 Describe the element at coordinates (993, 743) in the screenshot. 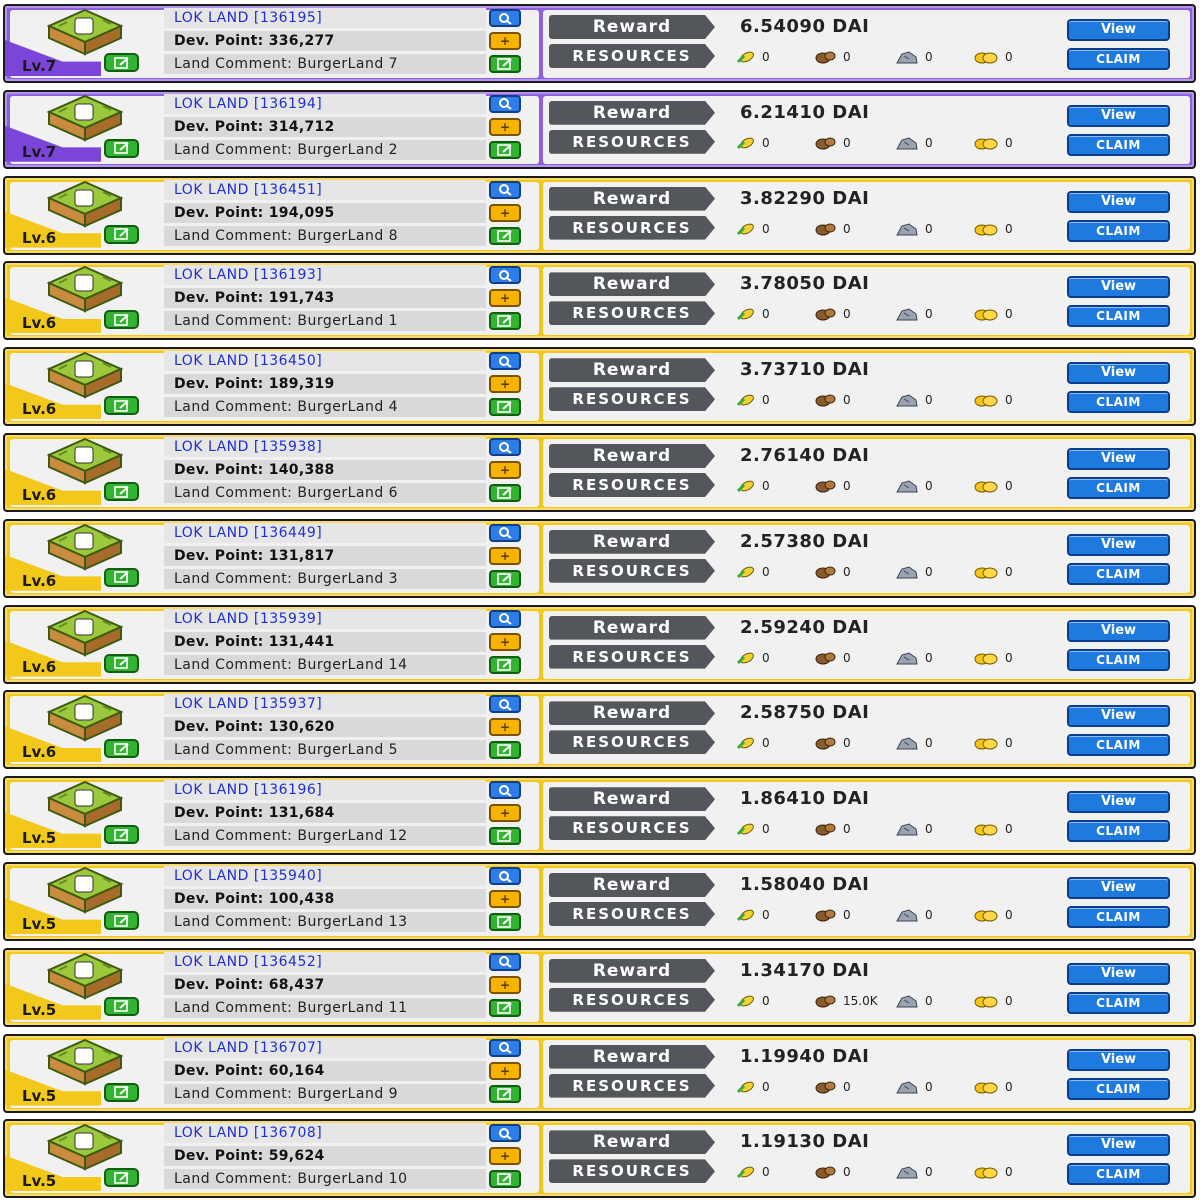

I see `resource-gold: 0` at that location.